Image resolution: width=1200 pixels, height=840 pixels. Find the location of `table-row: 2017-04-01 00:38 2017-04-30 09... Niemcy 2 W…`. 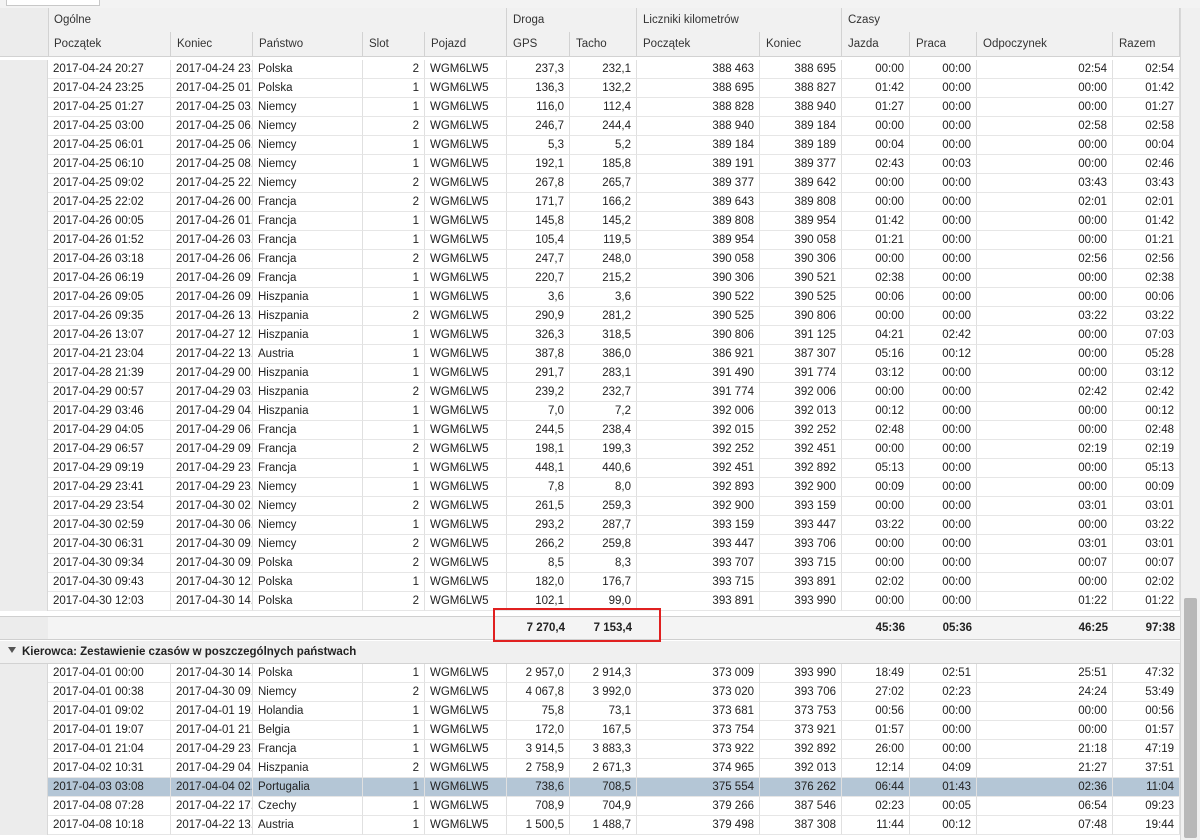

table-row: 2017-04-01 00:38 2017-04-30 09... Niemcy 2 W… is located at coordinates (590, 692).